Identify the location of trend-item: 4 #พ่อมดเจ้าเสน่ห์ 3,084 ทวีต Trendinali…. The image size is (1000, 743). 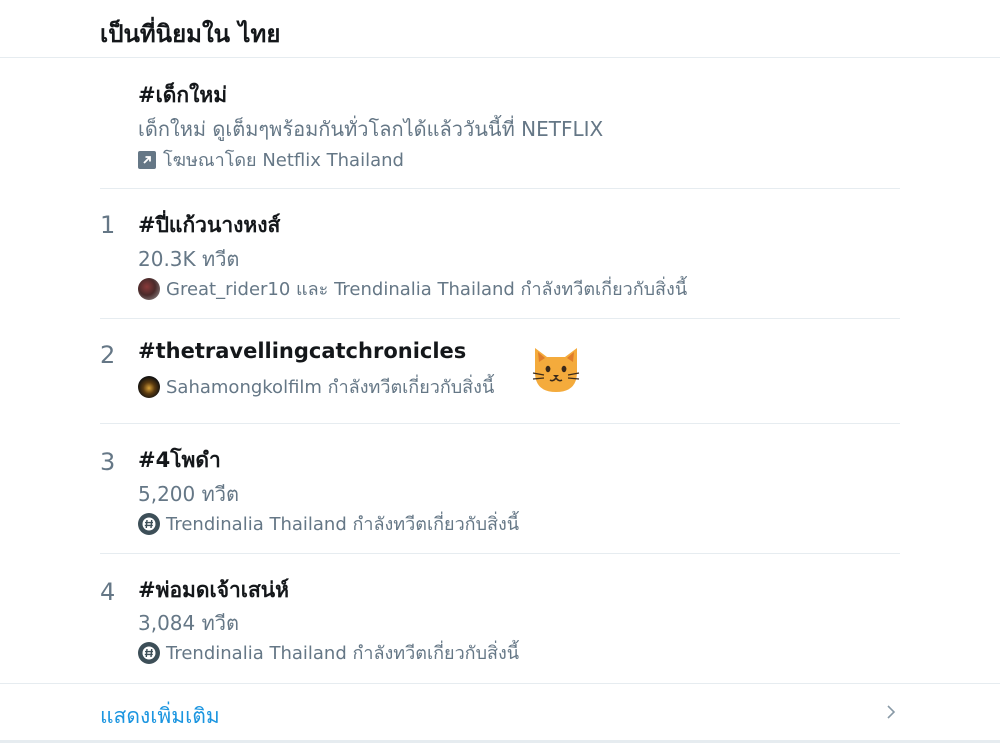
(500, 618).